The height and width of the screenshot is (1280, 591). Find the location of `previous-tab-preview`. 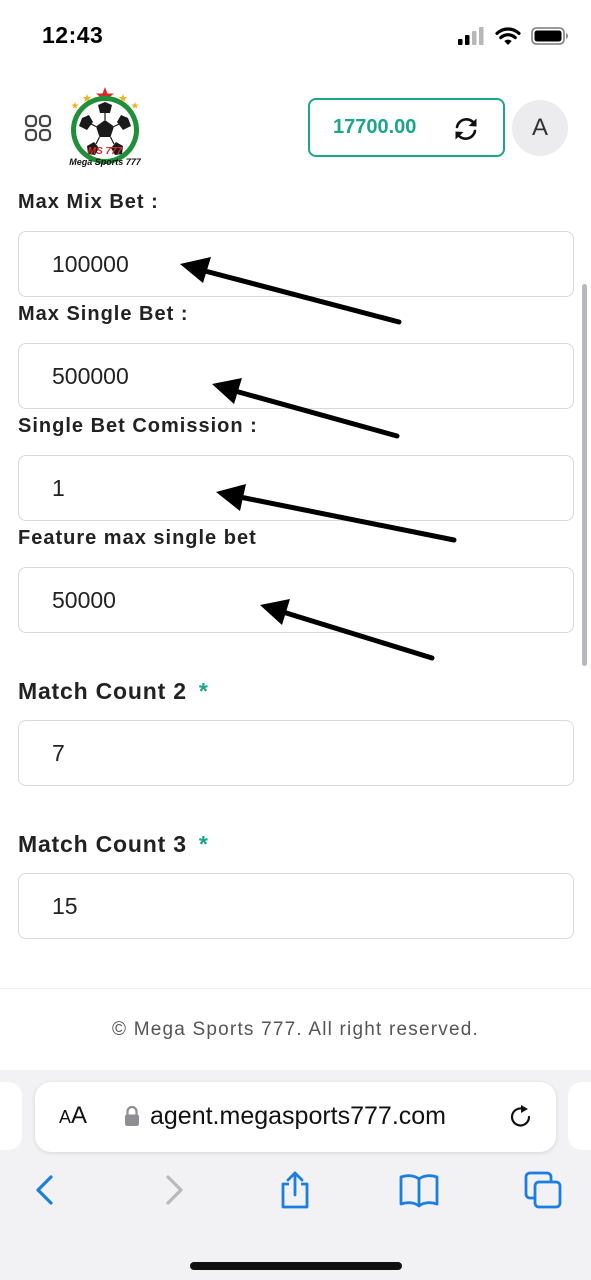

previous-tab-preview is located at coordinates (11, 1116).